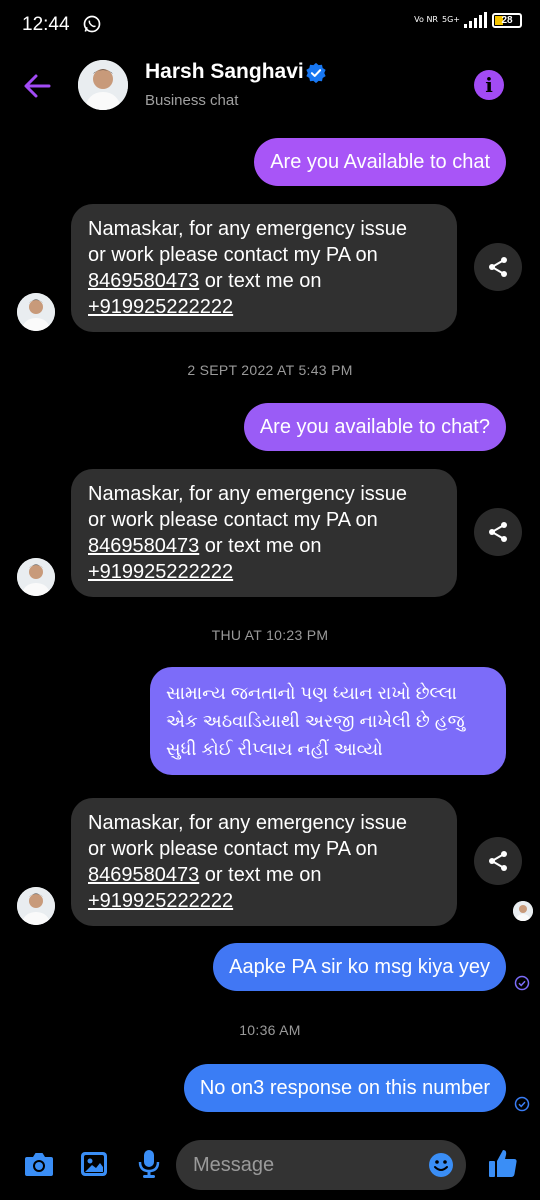 The image size is (540, 1200). What do you see at coordinates (426, 19) in the screenshot?
I see `network-badge: Vo NR` at bounding box center [426, 19].